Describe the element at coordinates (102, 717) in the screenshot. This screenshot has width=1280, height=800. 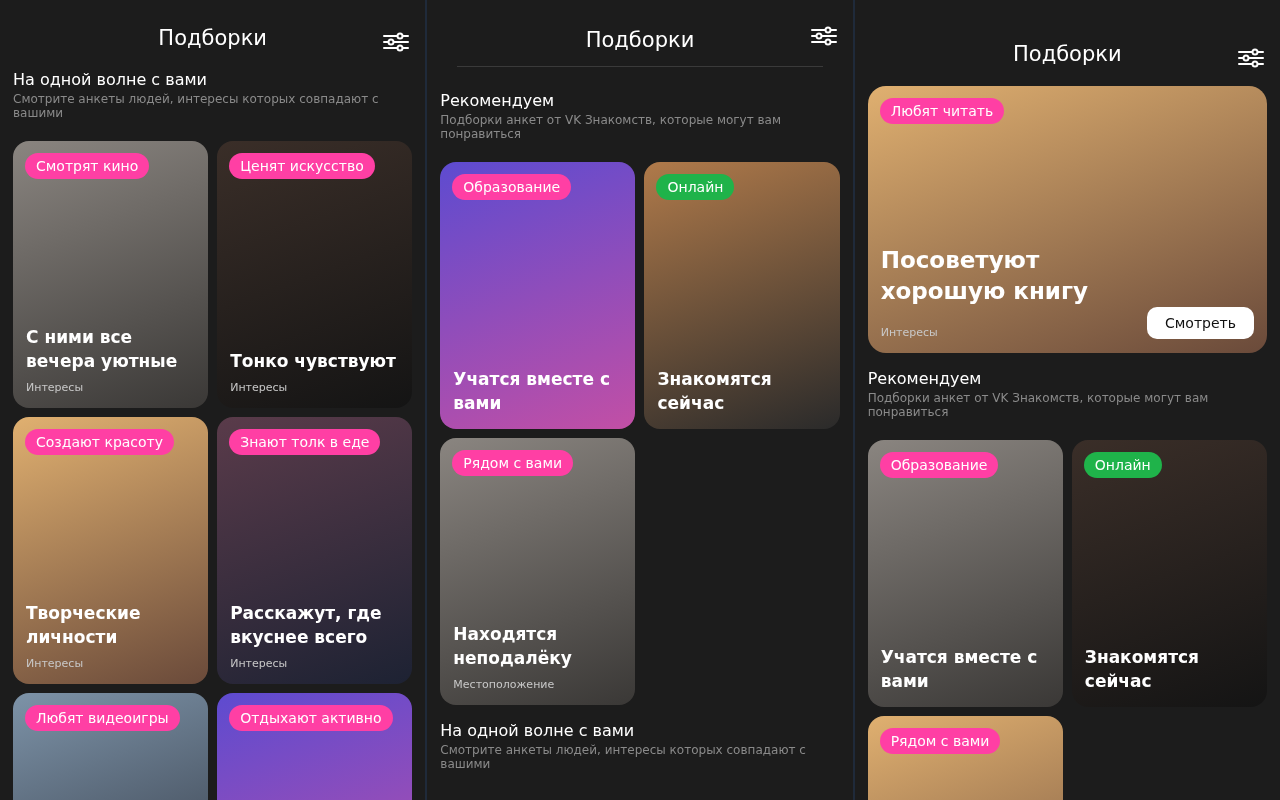
I see `tag-label: Любят видеоигры` at that location.